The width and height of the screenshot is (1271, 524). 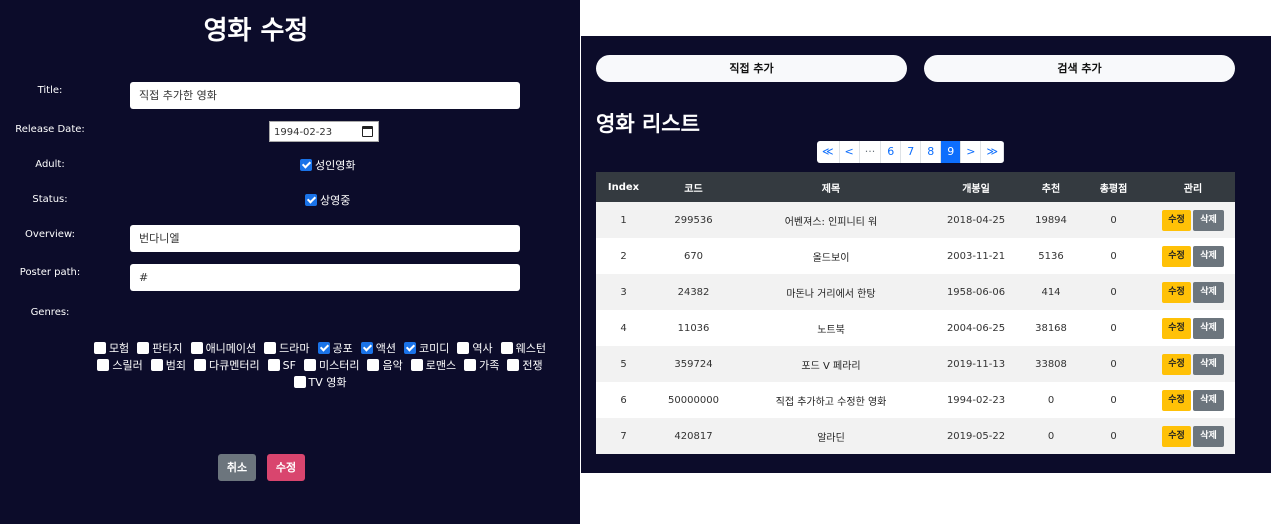 What do you see at coordinates (693, 364) in the screenshot?
I see `cell-code: 359724` at bounding box center [693, 364].